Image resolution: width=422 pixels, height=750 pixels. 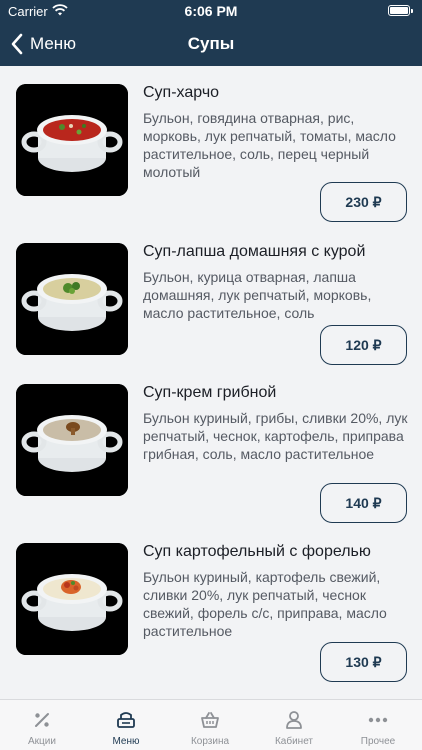 I want to click on status-time: 6:06 PM, so click(x=211, y=11).